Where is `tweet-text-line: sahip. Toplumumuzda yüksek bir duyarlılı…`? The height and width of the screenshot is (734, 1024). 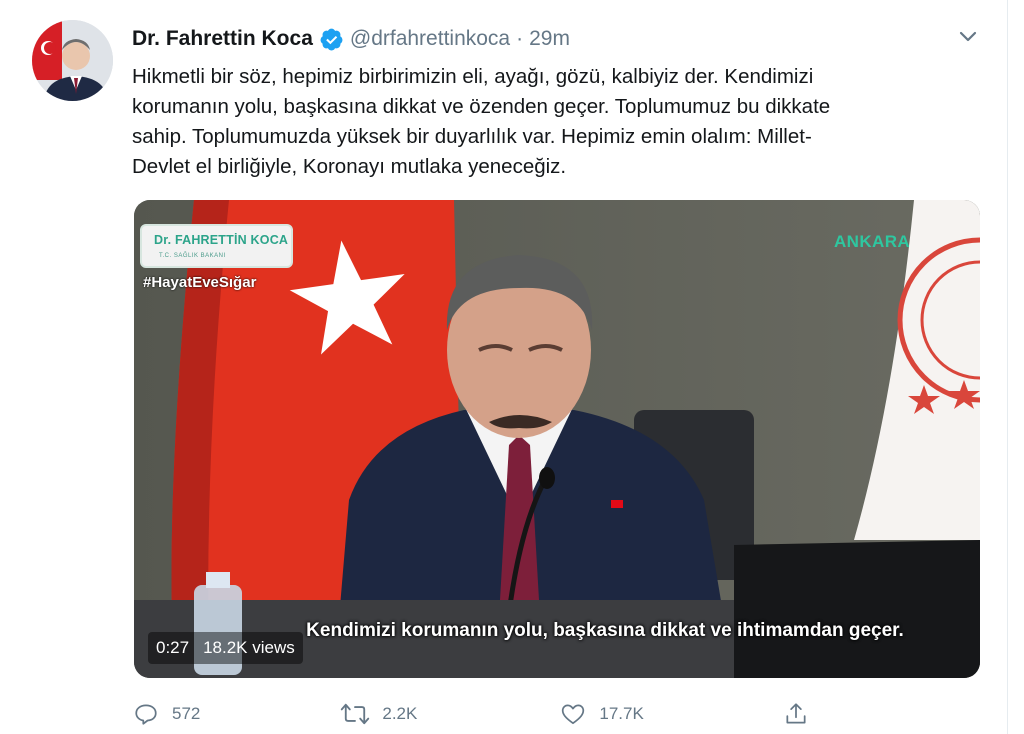
tweet-text-line: sahip. Toplumumuzda yüksek bir duyarlılı… is located at coordinates (472, 136).